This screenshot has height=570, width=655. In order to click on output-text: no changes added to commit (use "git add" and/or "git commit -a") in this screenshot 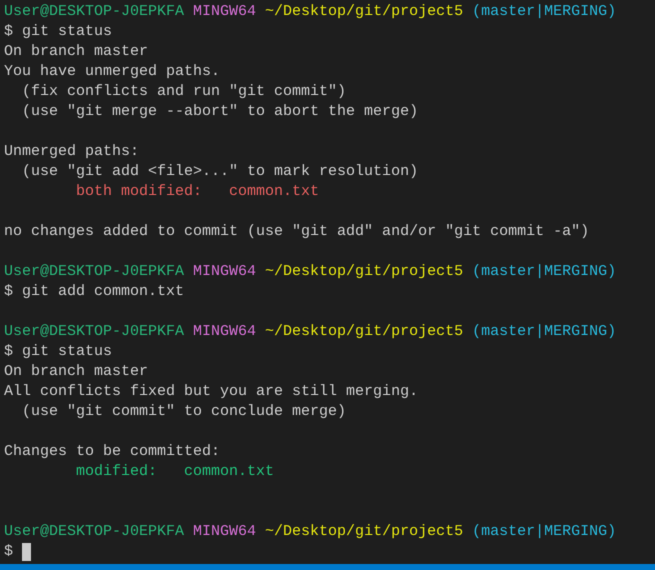, I will do `click(297, 232)`.